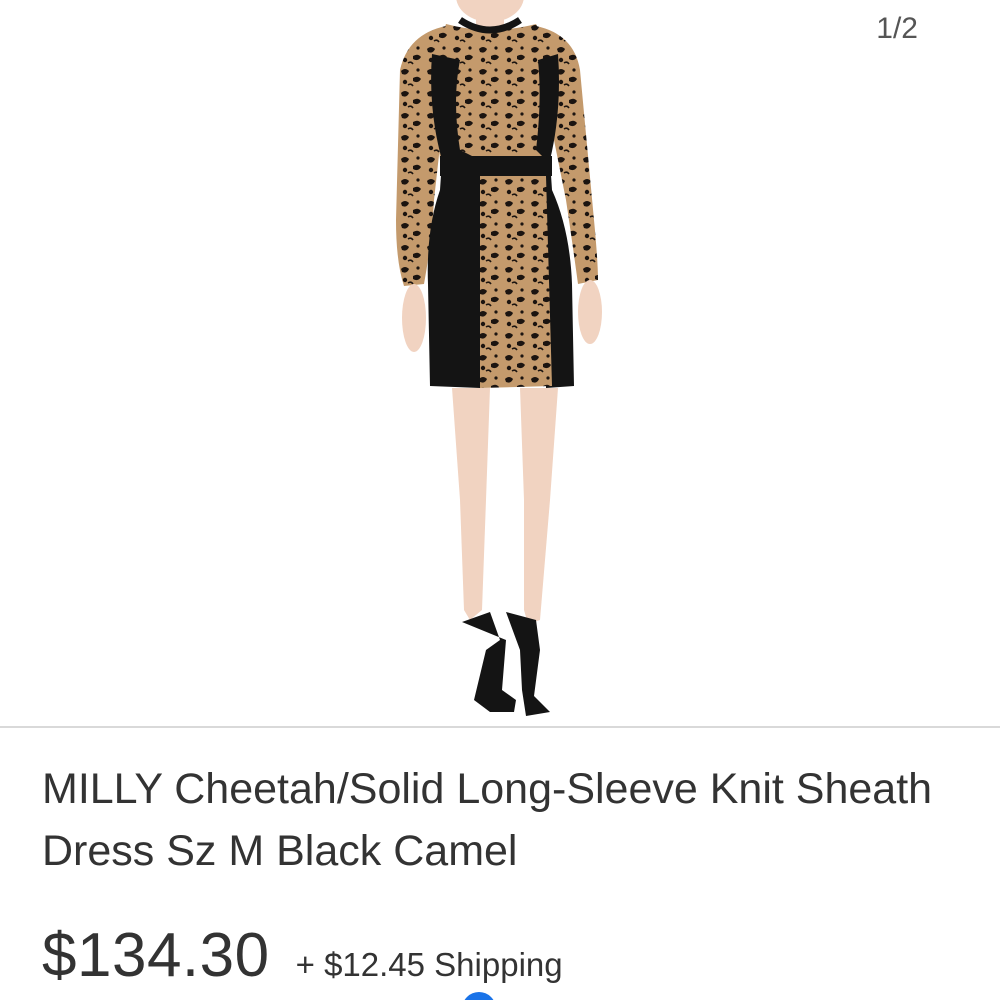  What do you see at coordinates (499, 358) in the screenshot?
I see `dress-photo-icon` at bounding box center [499, 358].